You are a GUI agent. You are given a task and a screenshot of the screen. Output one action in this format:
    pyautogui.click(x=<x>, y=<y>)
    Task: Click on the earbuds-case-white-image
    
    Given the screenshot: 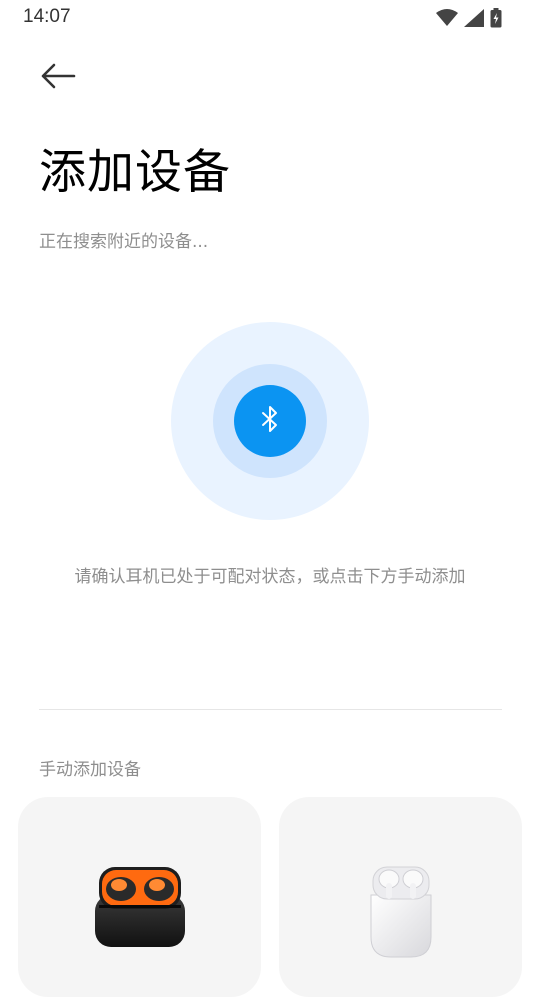 What is the action you would take?
    pyautogui.click(x=401, y=915)
    